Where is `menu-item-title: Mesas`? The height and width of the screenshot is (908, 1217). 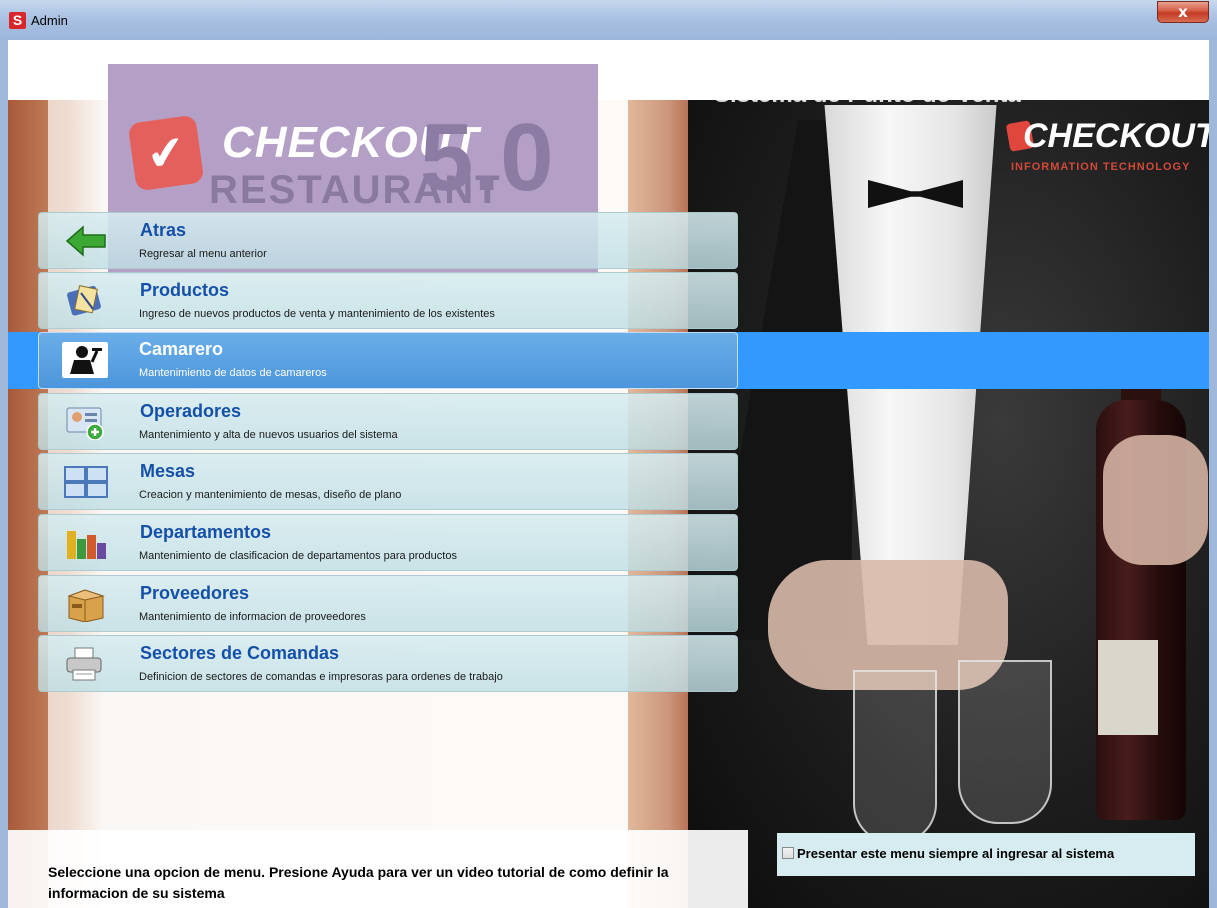 menu-item-title: Mesas is located at coordinates (168, 471).